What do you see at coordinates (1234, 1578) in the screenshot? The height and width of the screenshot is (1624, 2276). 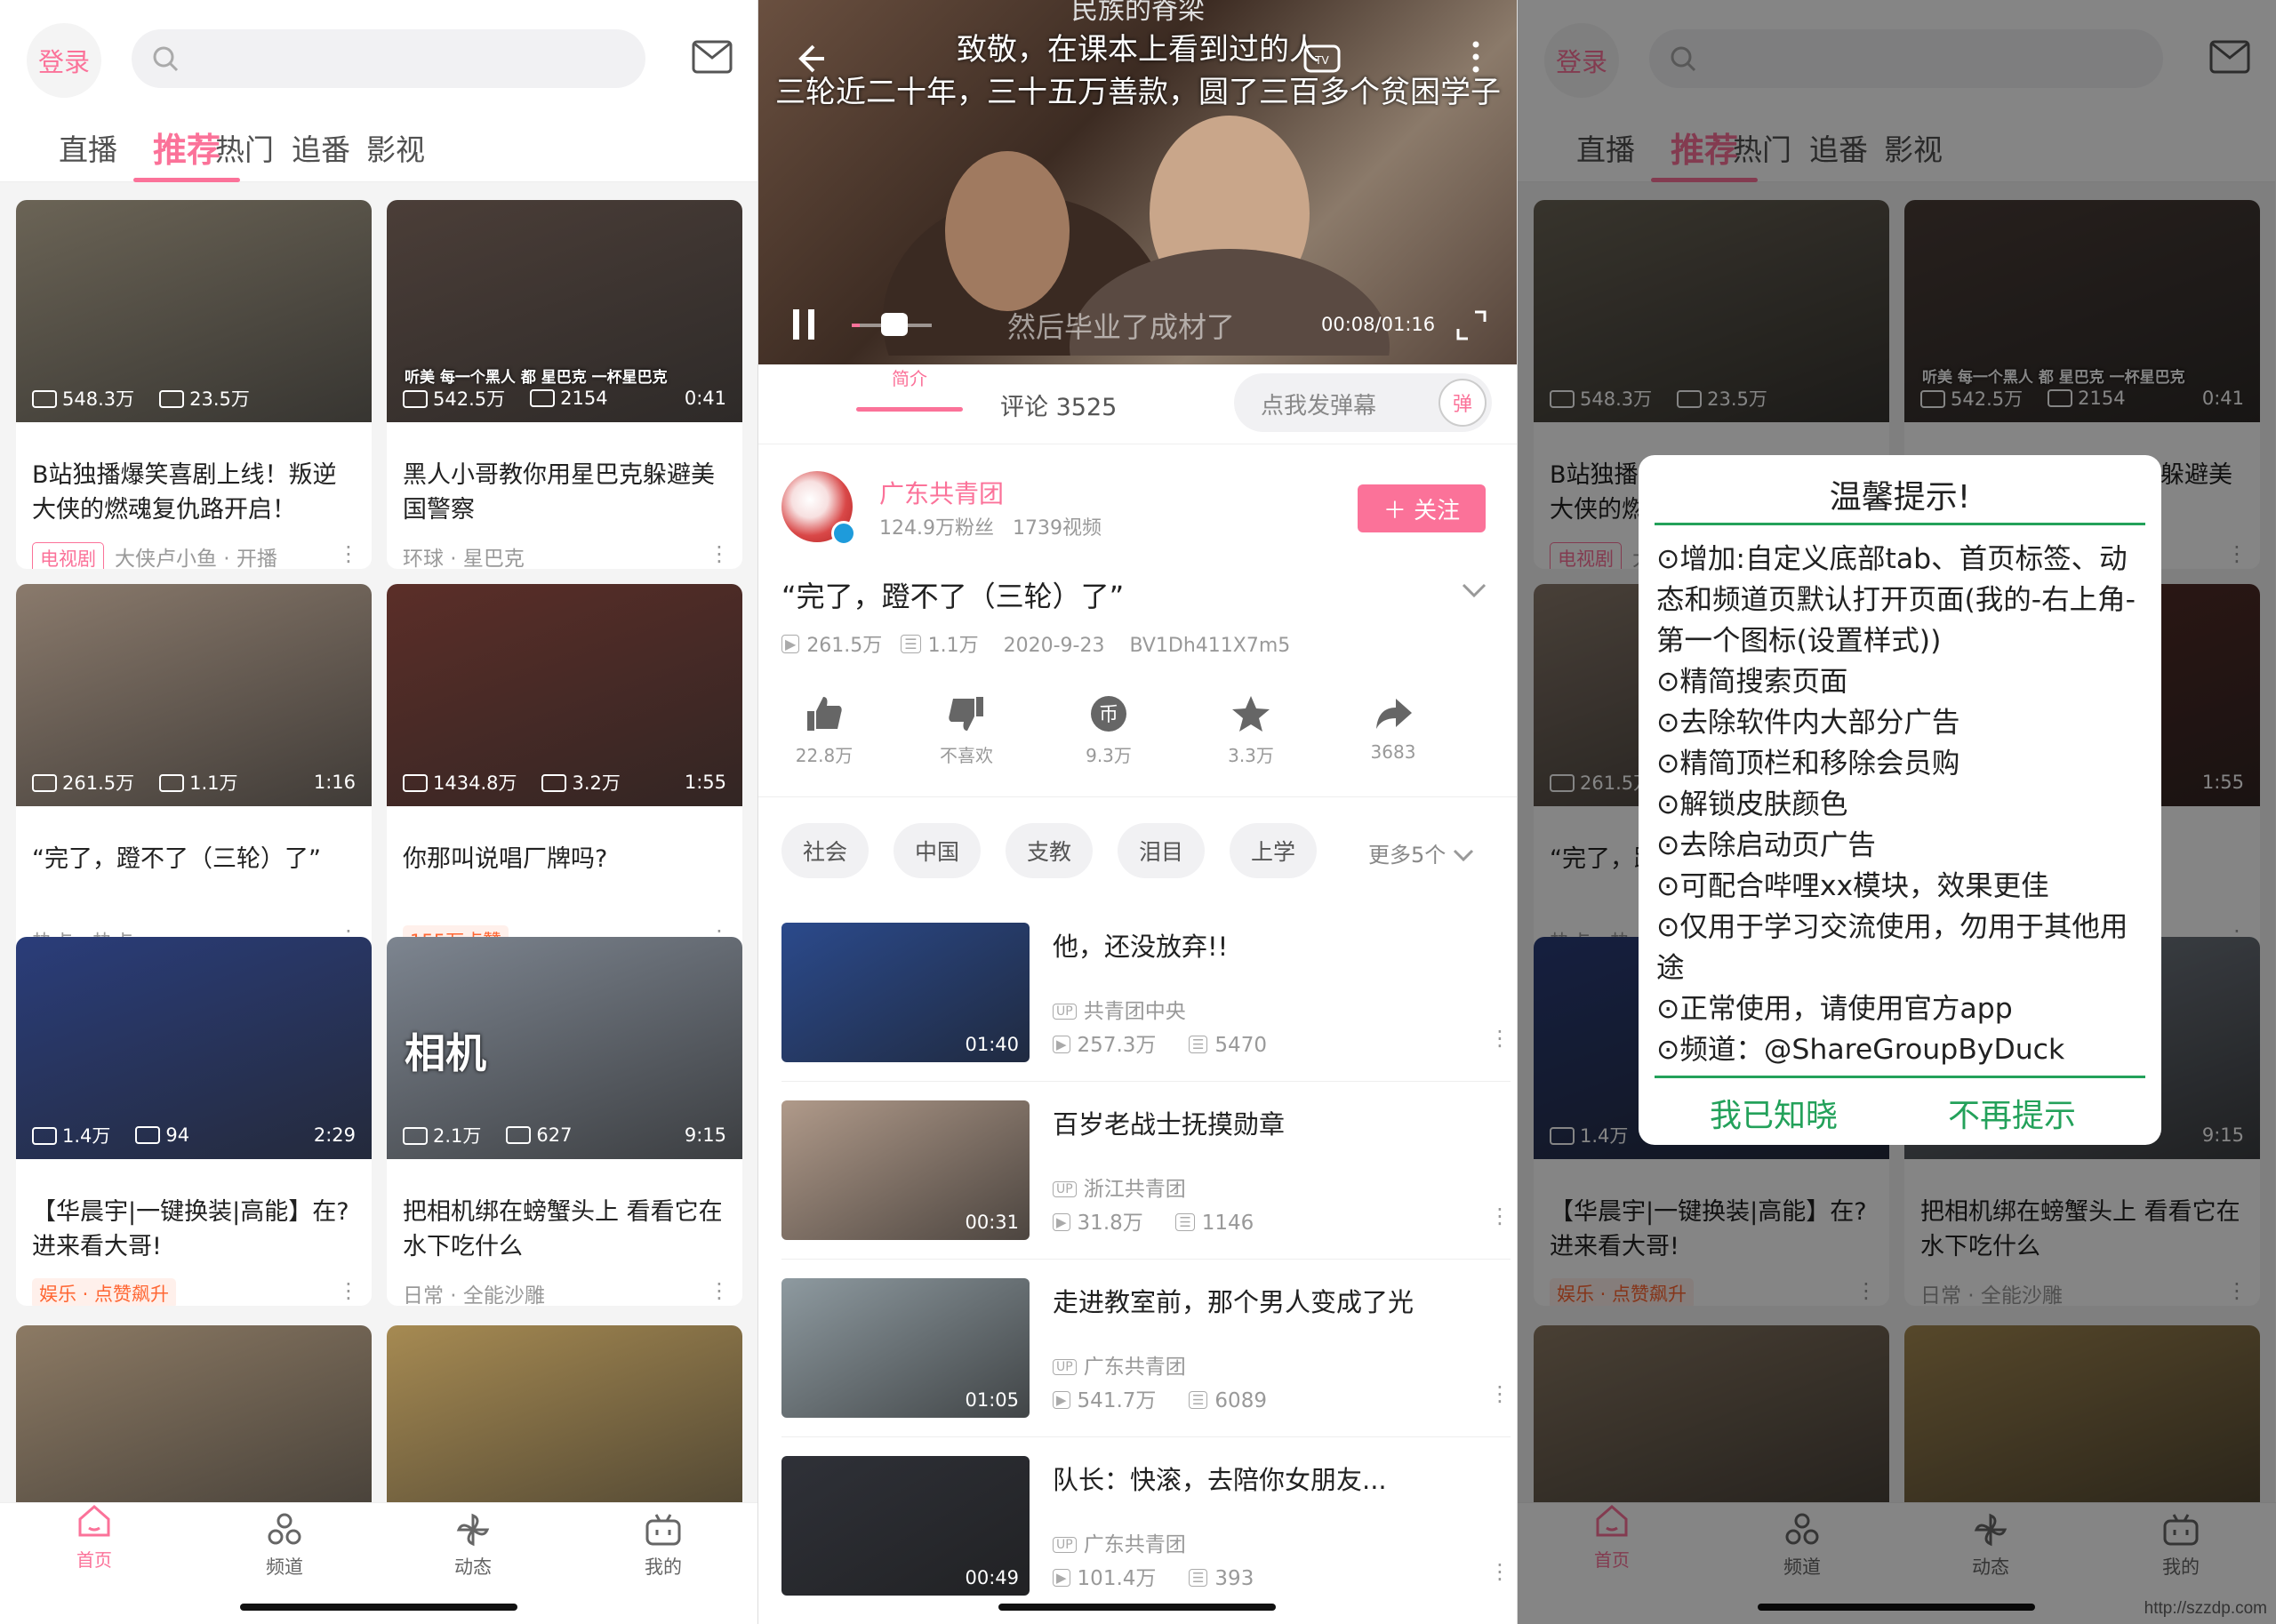 I see `related-danmaku: 393` at bounding box center [1234, 1578].